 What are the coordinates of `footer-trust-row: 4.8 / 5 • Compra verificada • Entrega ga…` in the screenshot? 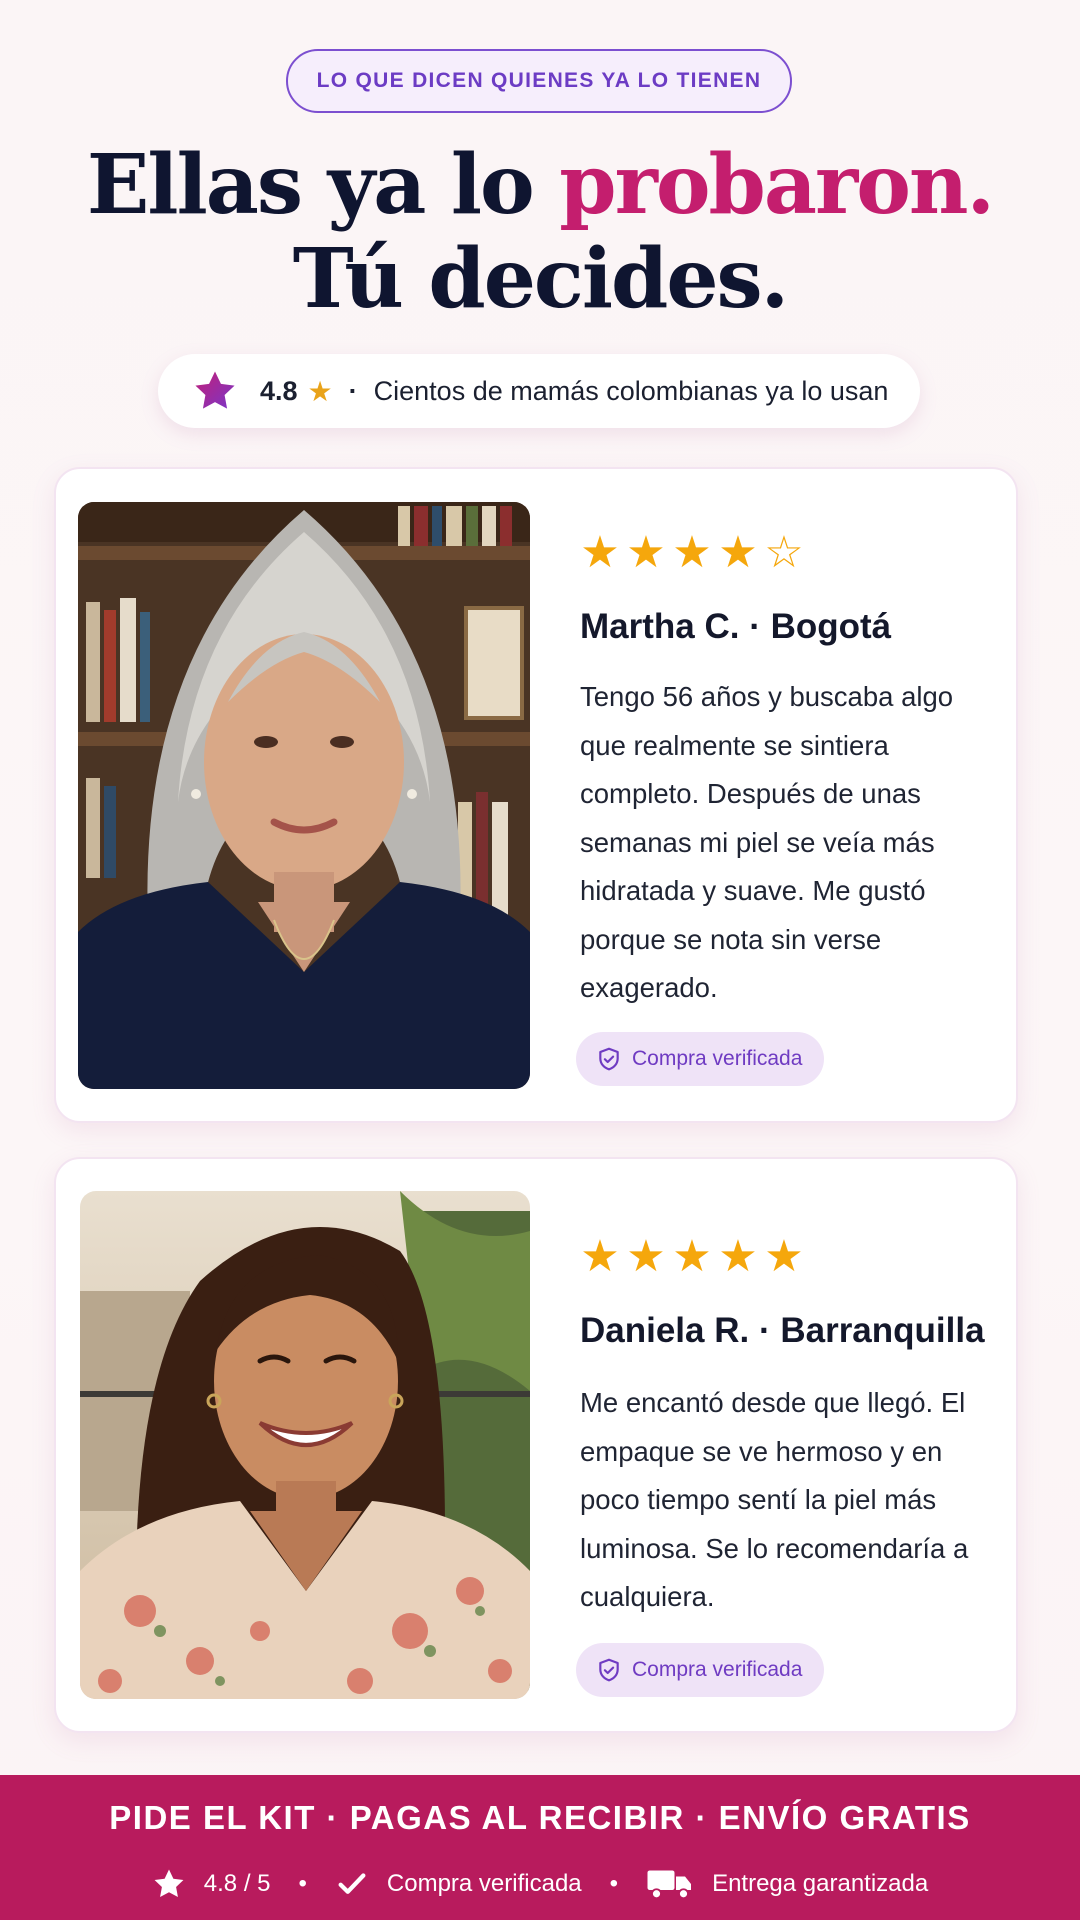 It's located at (540, 1884).